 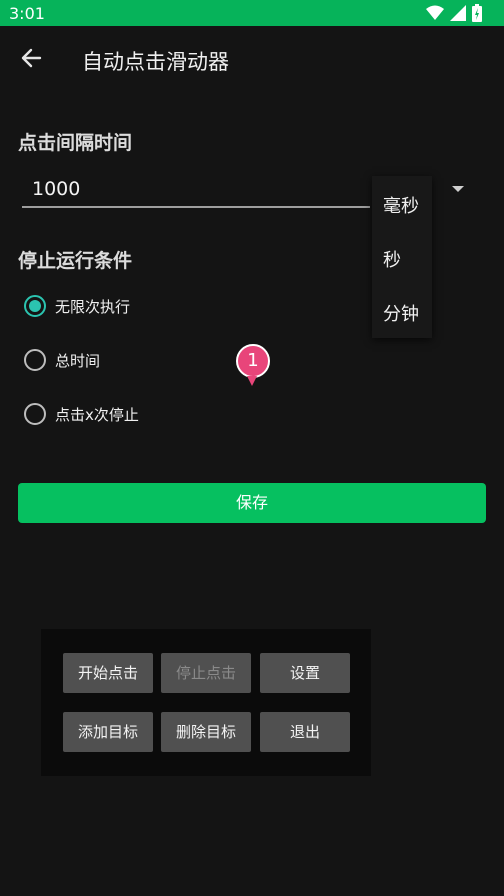 I want to click on radio-option-total-time: 总时间, so click(x=62, y=360).